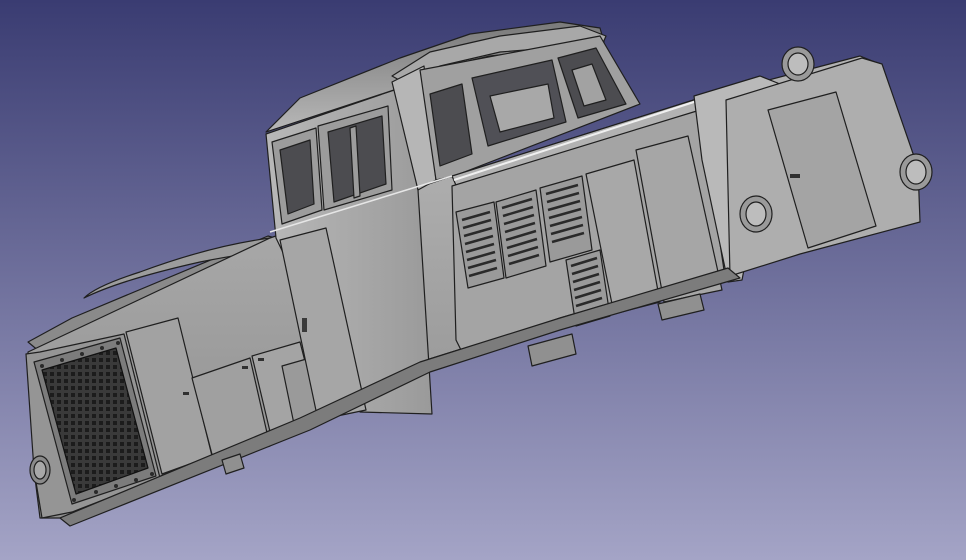  What do you see at coordinates (304, 325) in the screenshot?
I see `cab-door-handle` at bounding box center [304, 325].